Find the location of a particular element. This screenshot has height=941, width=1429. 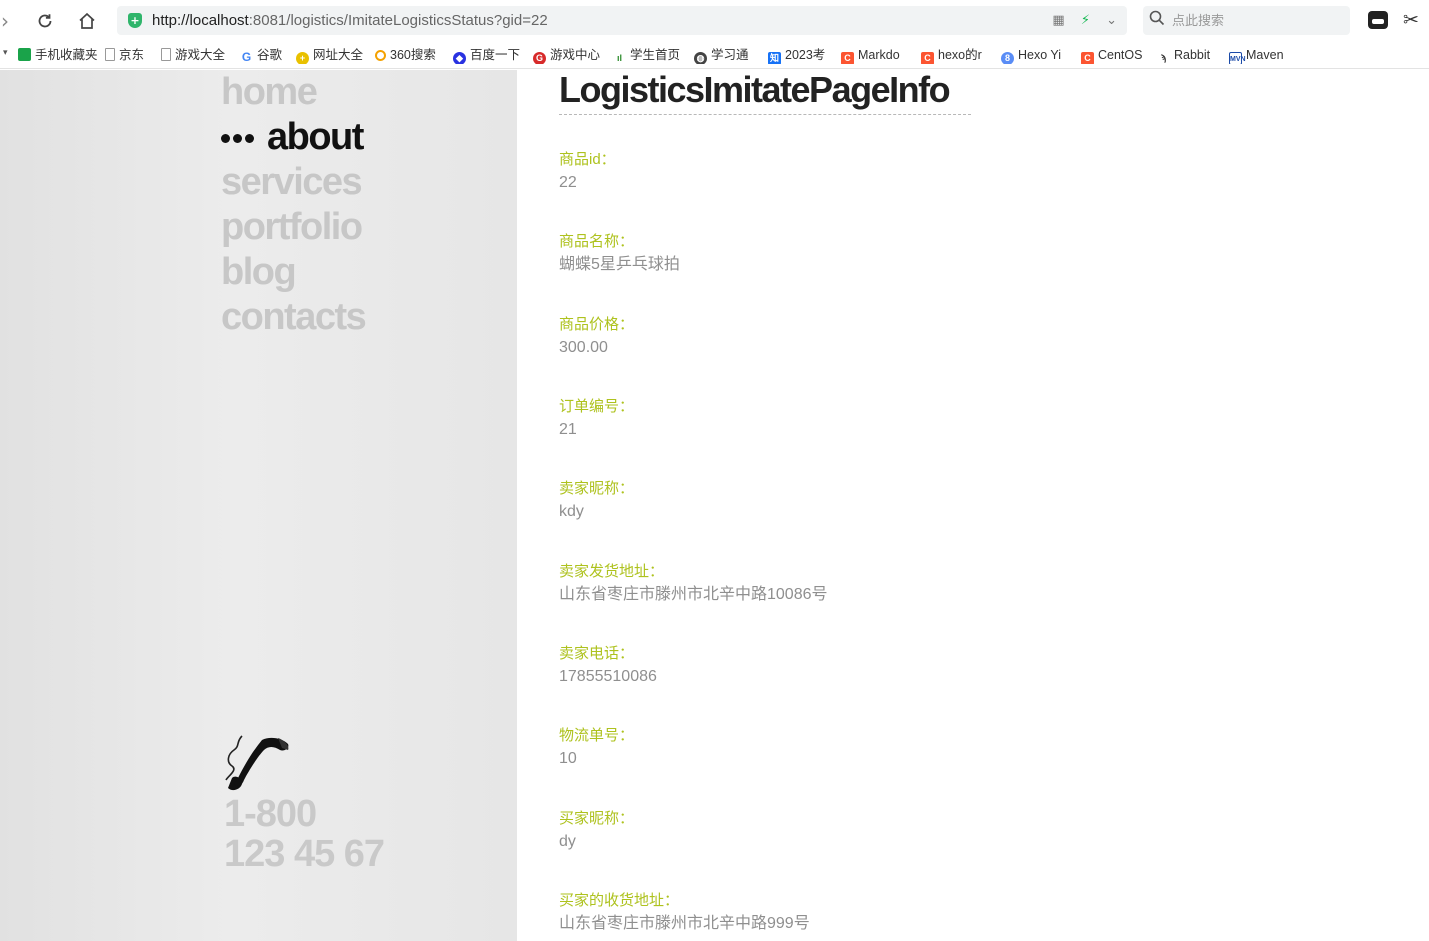

bookmark-item: 8 Hexo Yi is located at coordinates (1035, 55).